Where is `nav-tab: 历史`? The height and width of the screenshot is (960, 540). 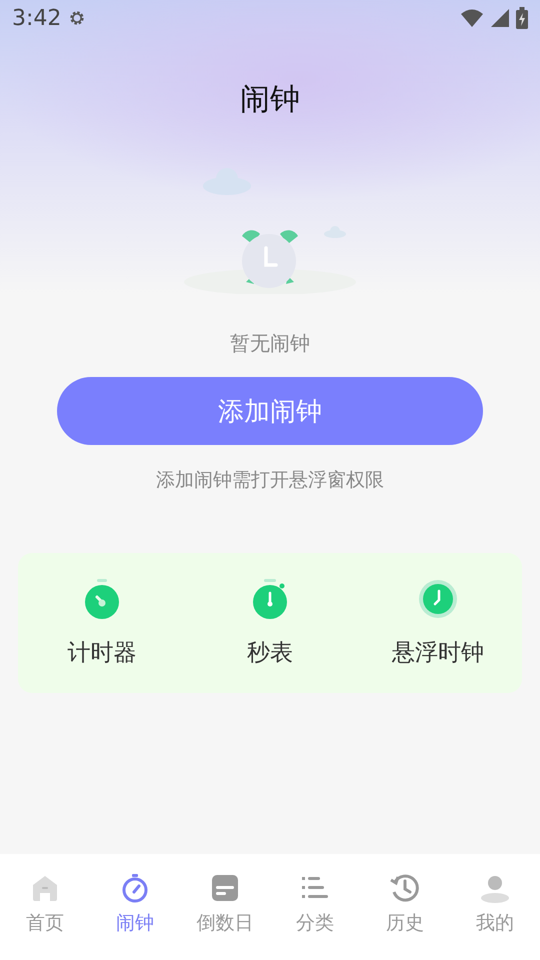
nav-tab: 历史 is located at coordinates (405, 907).